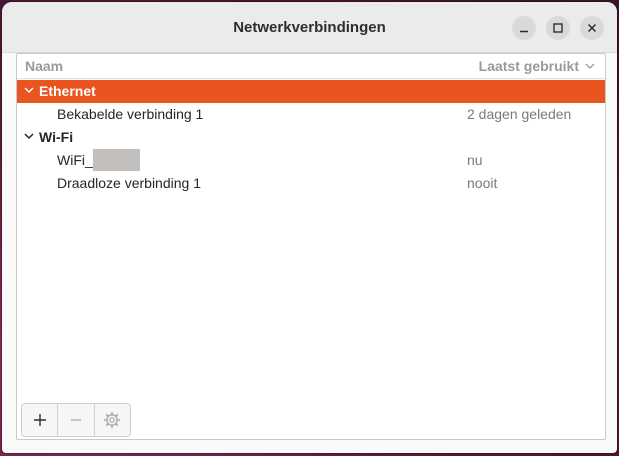 The height and width of the screenshot is (456, 619). I want to click on connection-name-wrapper: WiFi_, so click(98, 160).